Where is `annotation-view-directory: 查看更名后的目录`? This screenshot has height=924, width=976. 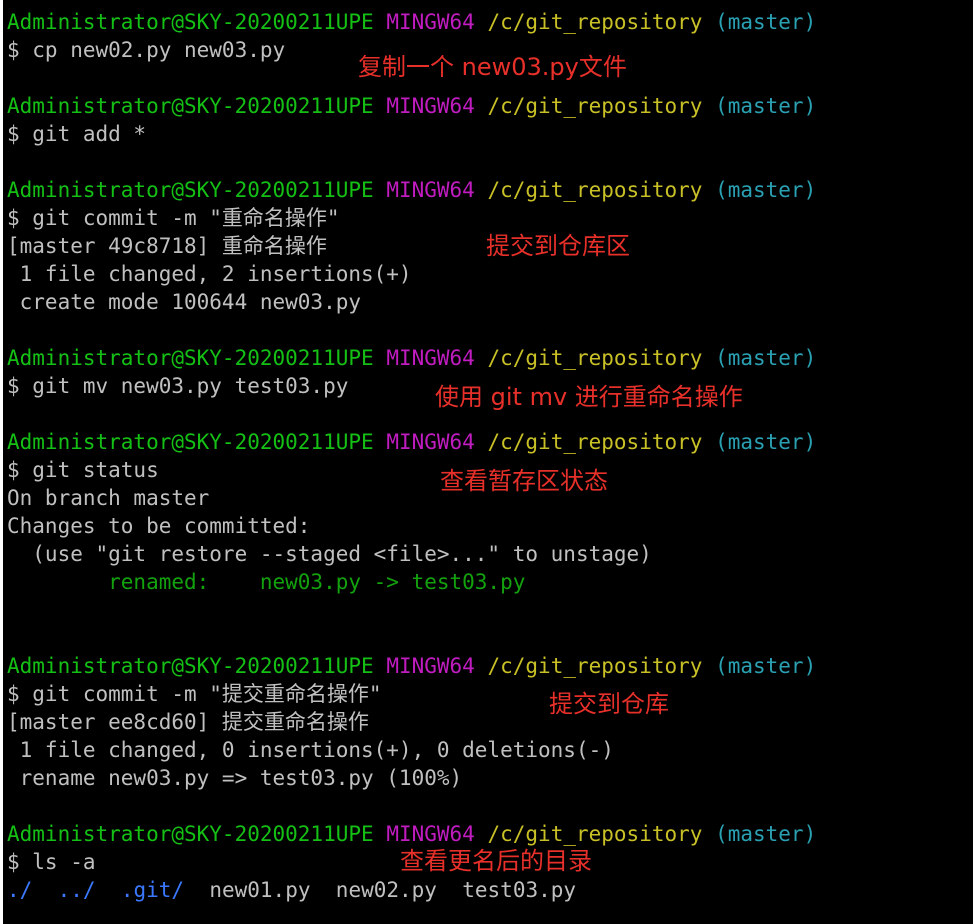 annotation-view-directory: 查看更名后的目录 is located at coordinates (496, 861).